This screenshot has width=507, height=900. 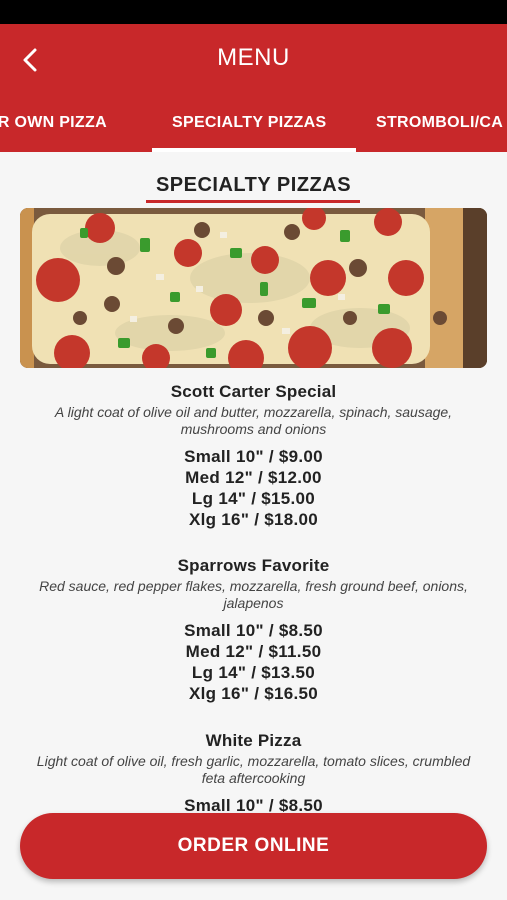 I want to click on section-title: SPECIALTY PIZZAS, so click(x=253, y=185).